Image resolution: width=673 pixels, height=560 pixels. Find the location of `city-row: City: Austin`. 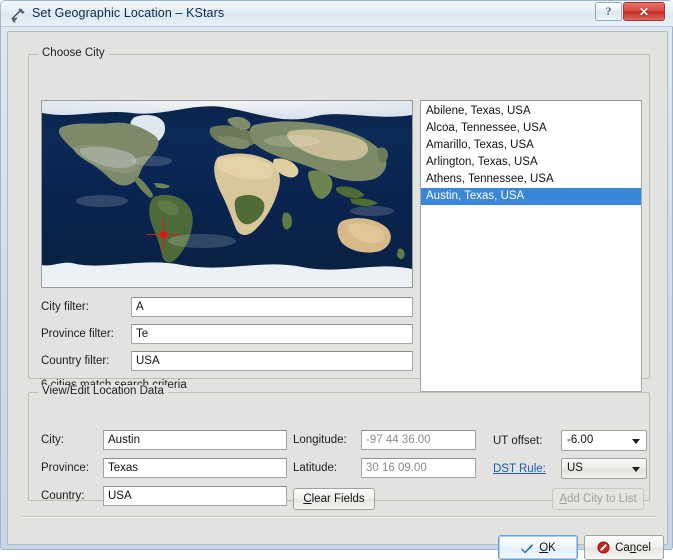

city-row: City: Austin is located at coordinates (164, 440).